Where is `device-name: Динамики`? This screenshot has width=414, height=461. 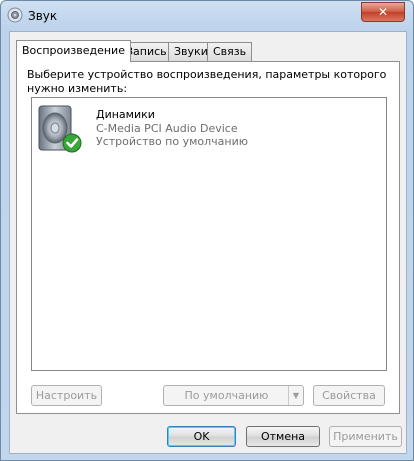 device-name: Динамики is located at coordinates (125, 114).